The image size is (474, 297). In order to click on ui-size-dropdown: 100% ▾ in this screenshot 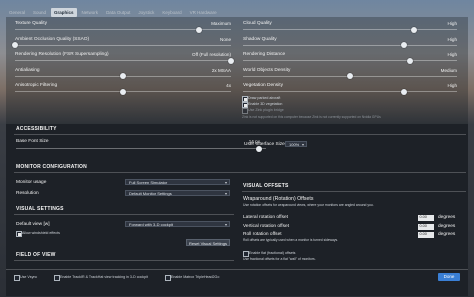, I will do `click(296, 144)`.